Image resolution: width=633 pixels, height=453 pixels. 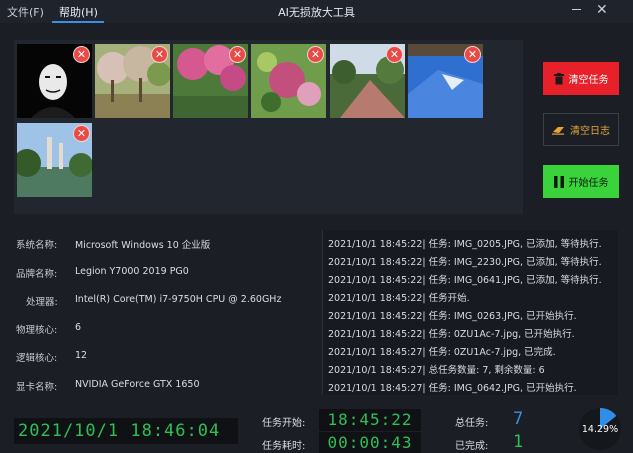 I want to click on task-start-label: 任务开始:, so click(x=284, y=423).